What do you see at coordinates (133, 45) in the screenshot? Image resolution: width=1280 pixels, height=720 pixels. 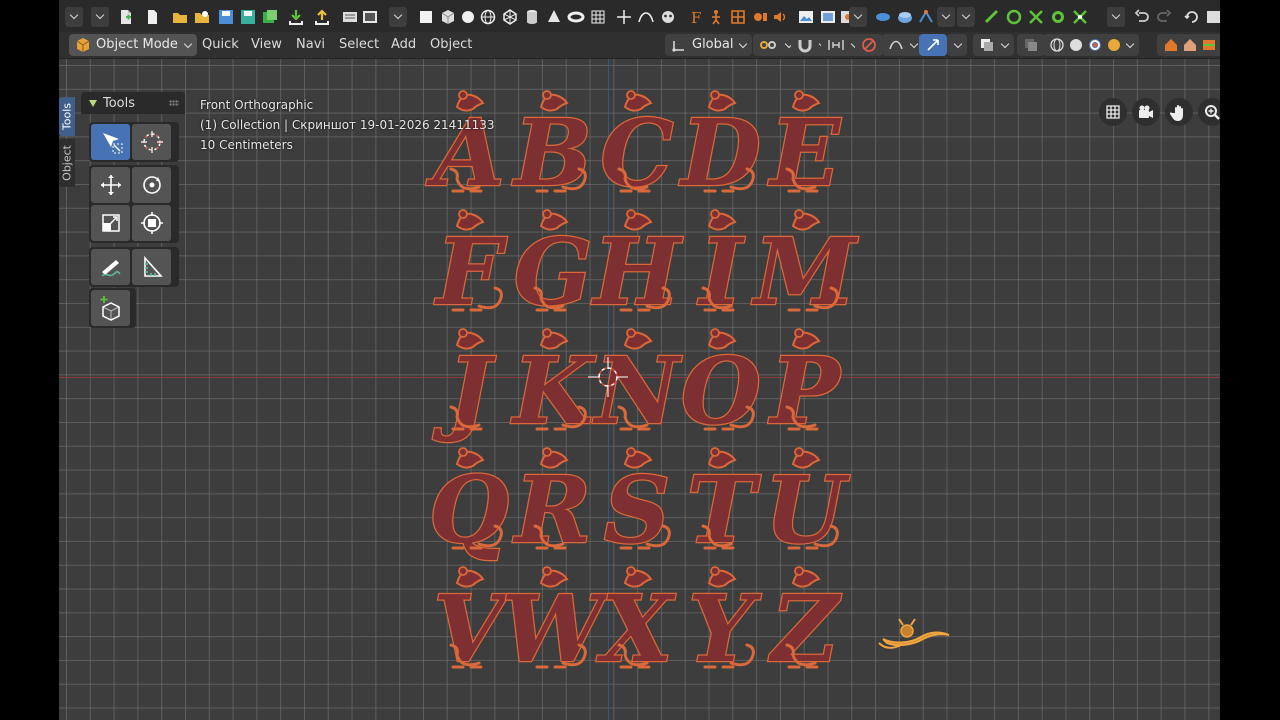 I see `mode-selector: Object Mode` at bounding box center [133, 45].